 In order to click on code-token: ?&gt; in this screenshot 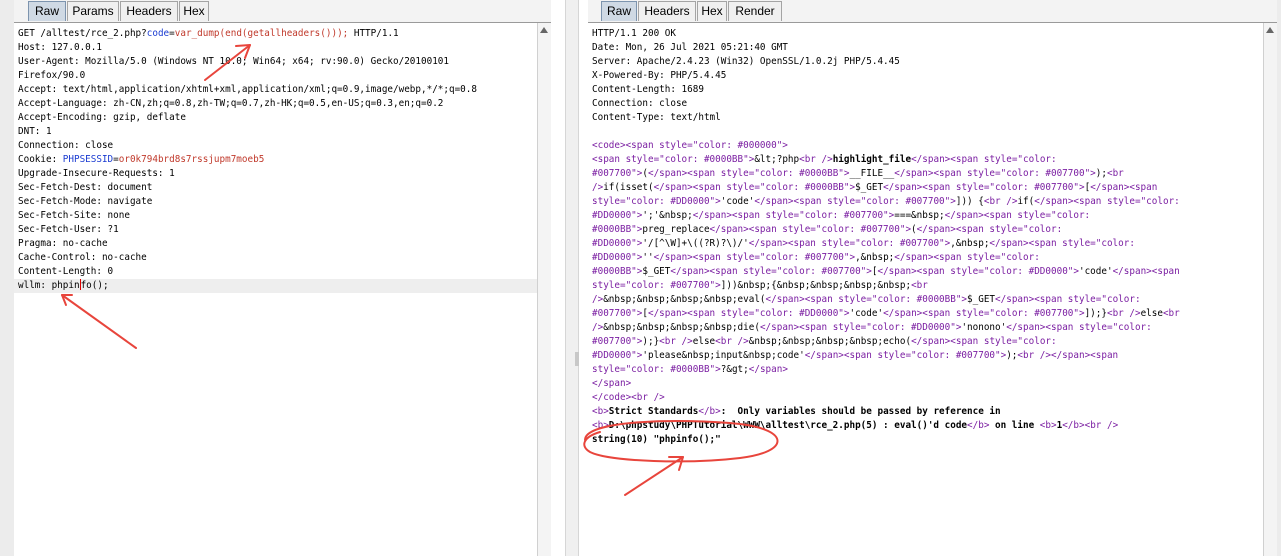, I will do `click(734, 369)`.